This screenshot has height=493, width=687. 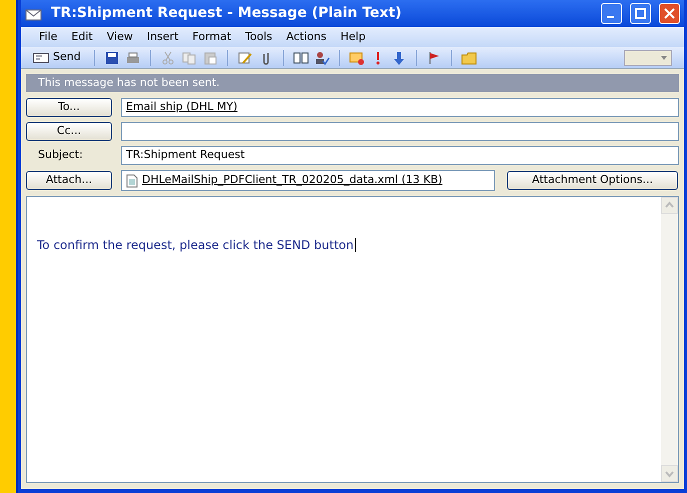 I want to click on to-field: Email ship (DHL MY), so click(x=400, y=107).